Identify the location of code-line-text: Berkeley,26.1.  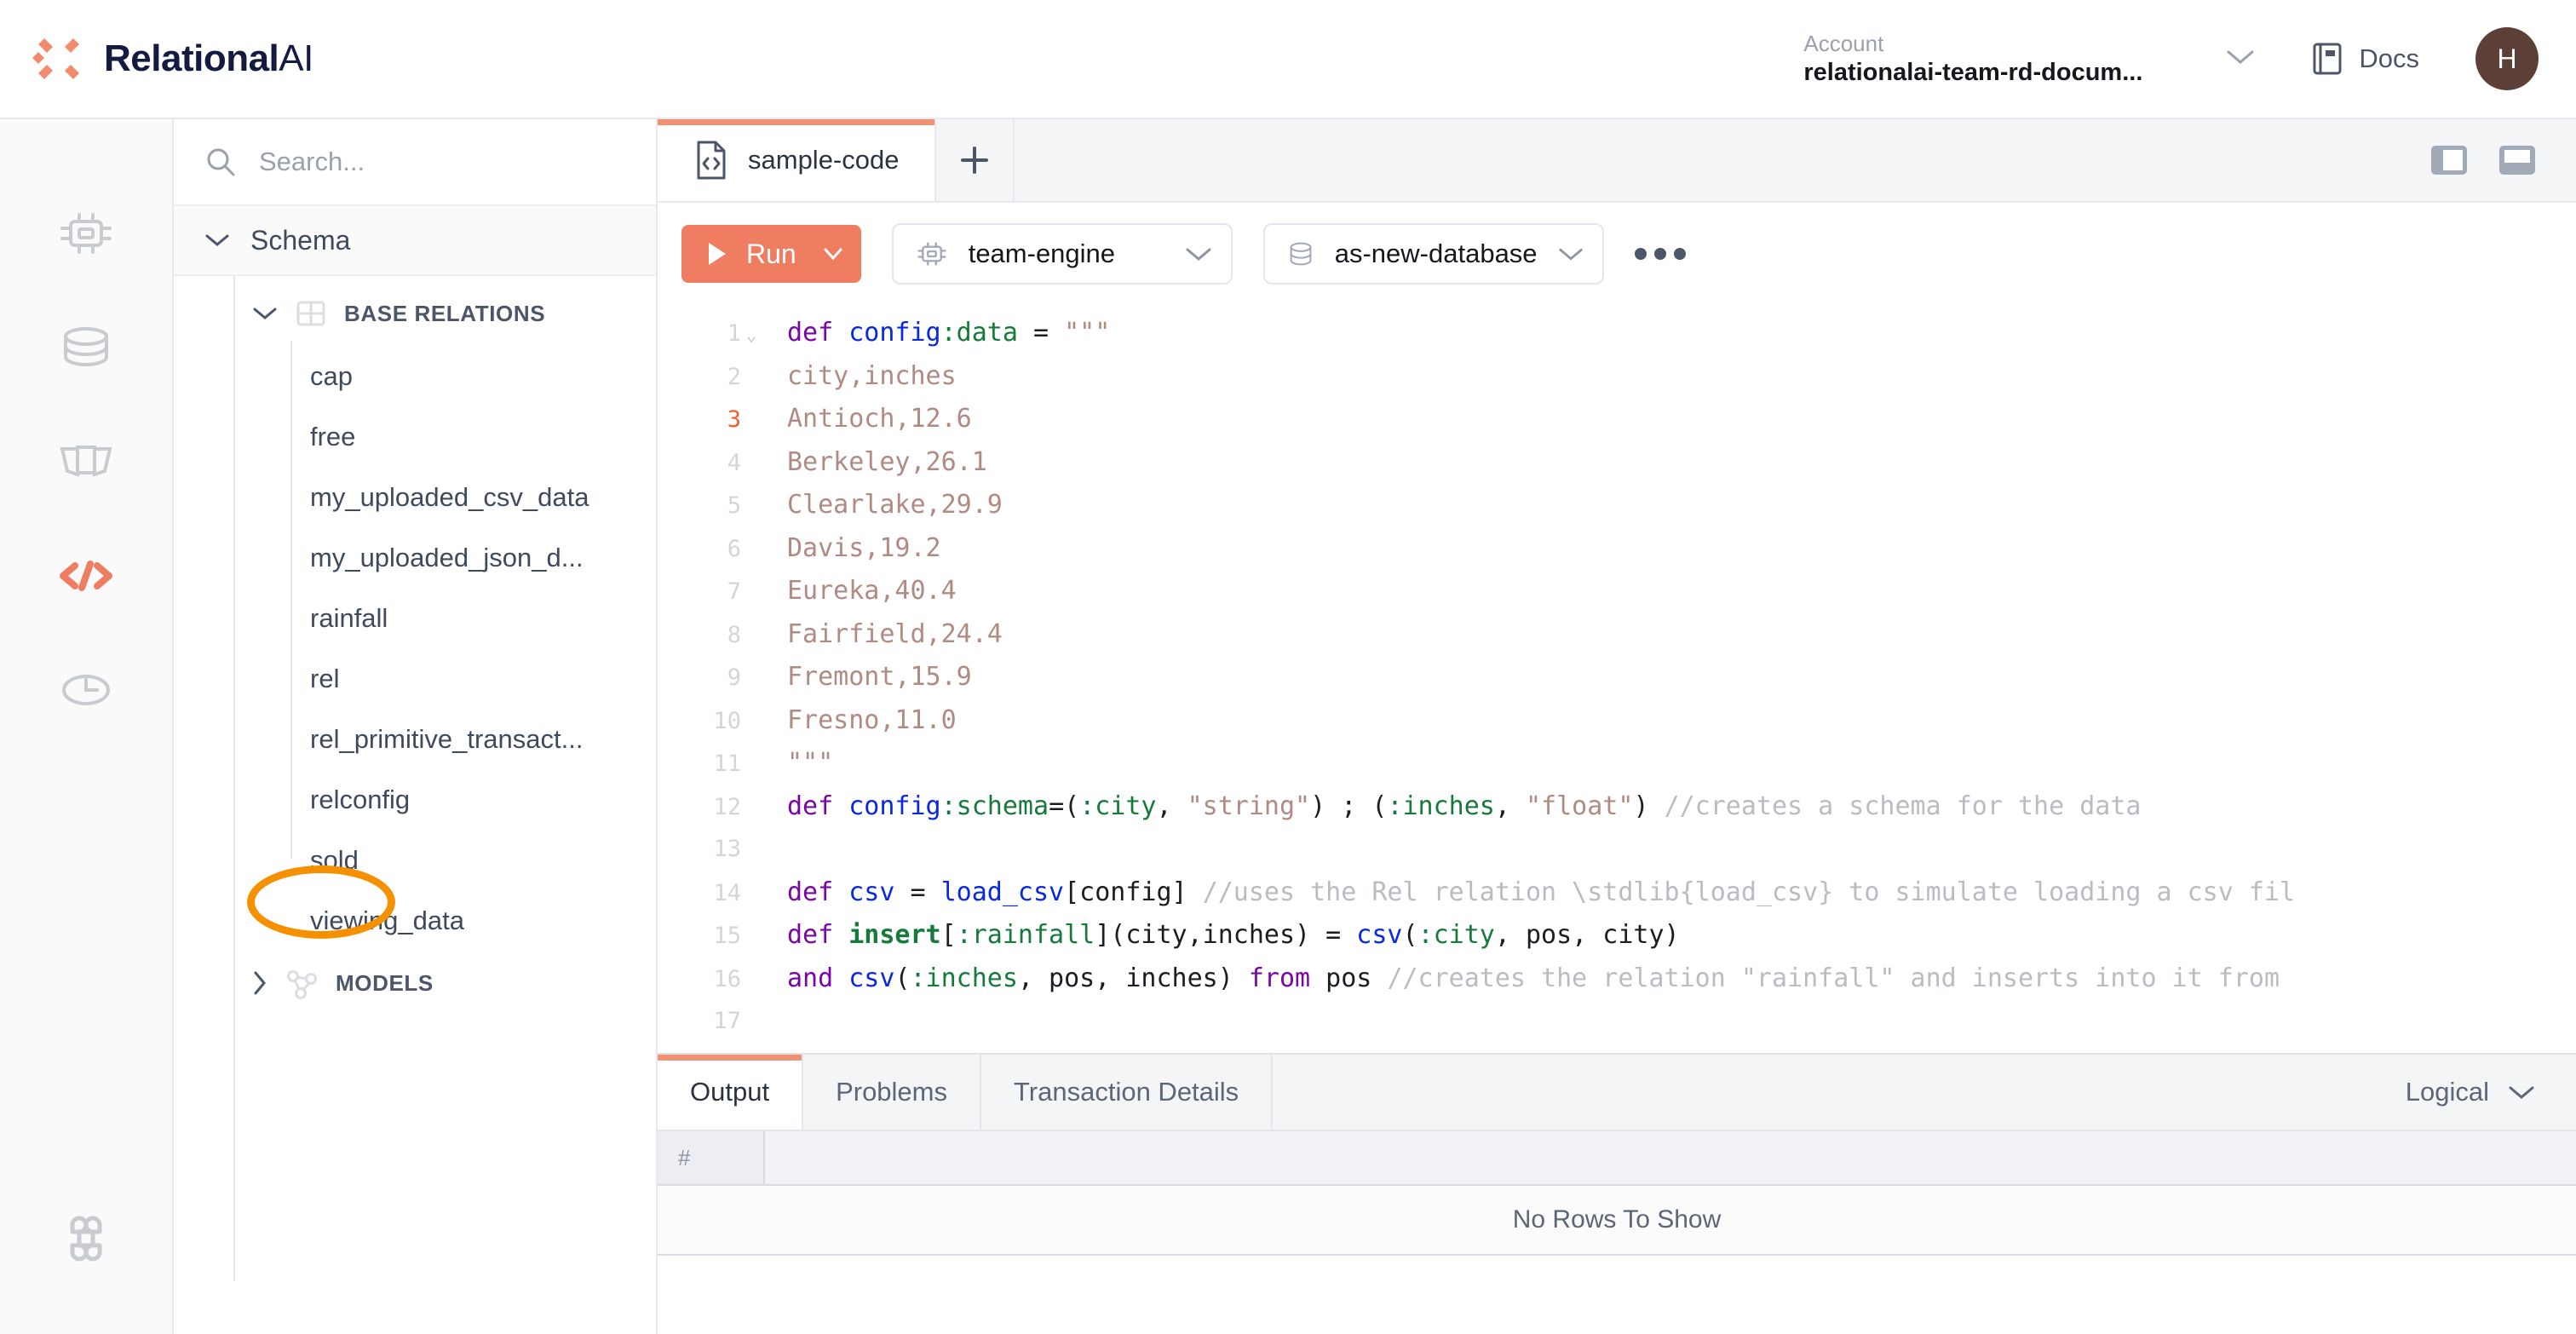
(880, 463).